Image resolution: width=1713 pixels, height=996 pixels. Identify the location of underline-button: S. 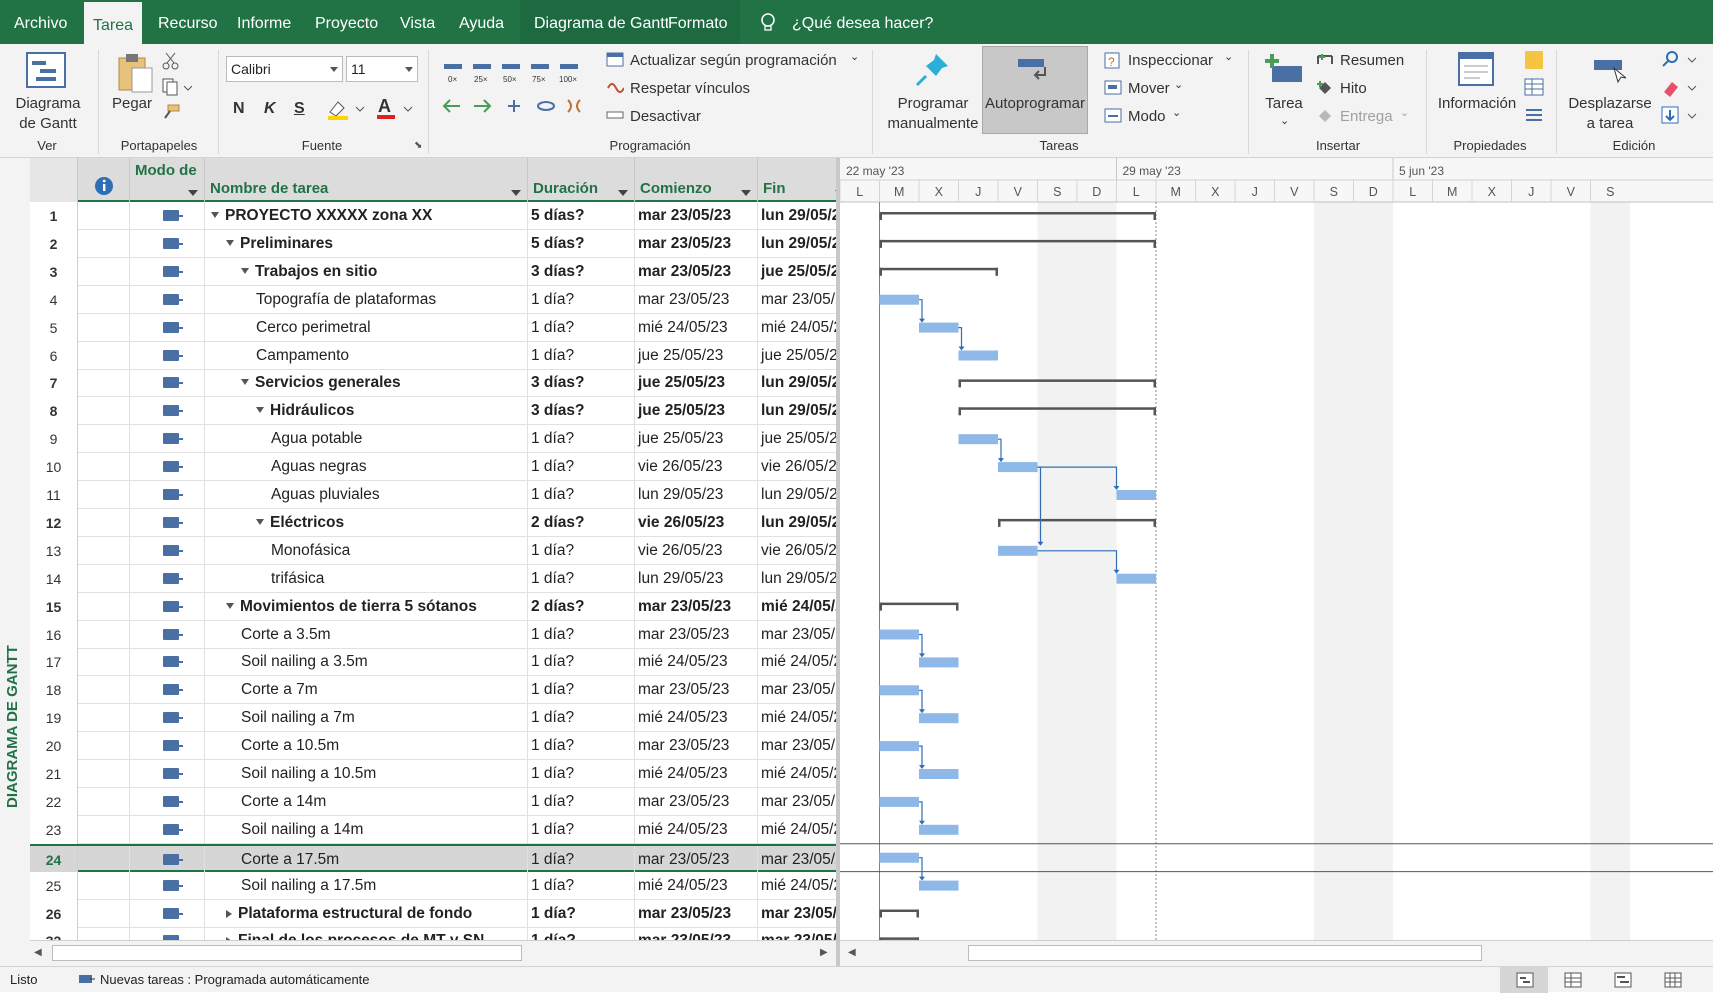
(299, 109).